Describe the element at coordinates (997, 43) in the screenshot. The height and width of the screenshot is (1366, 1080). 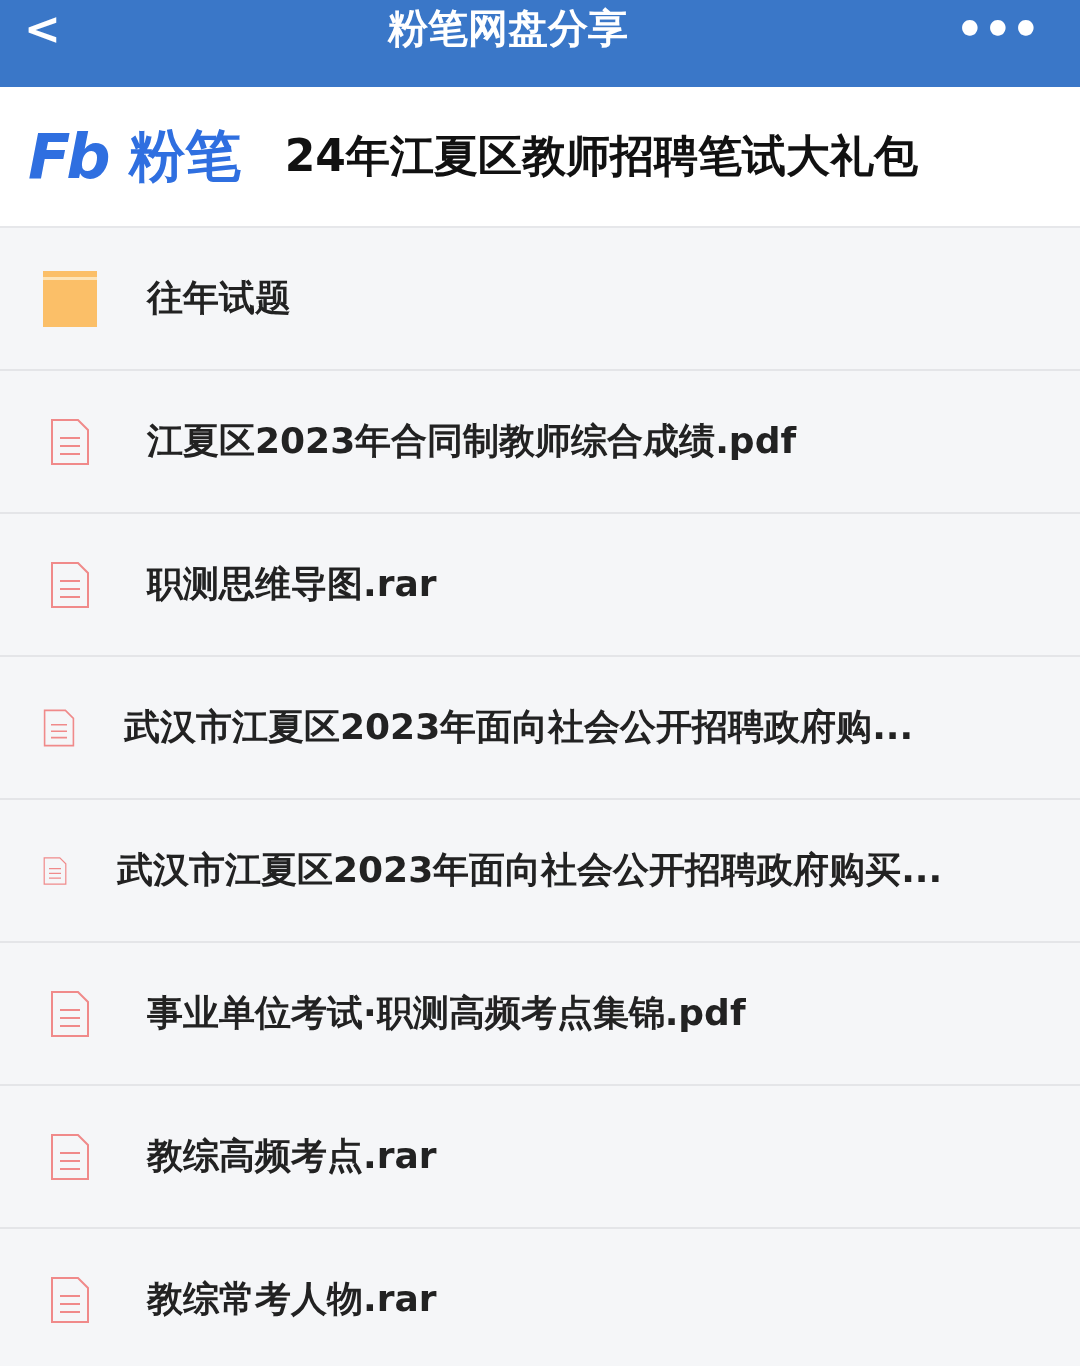
I see `more-button: •••` at that location.